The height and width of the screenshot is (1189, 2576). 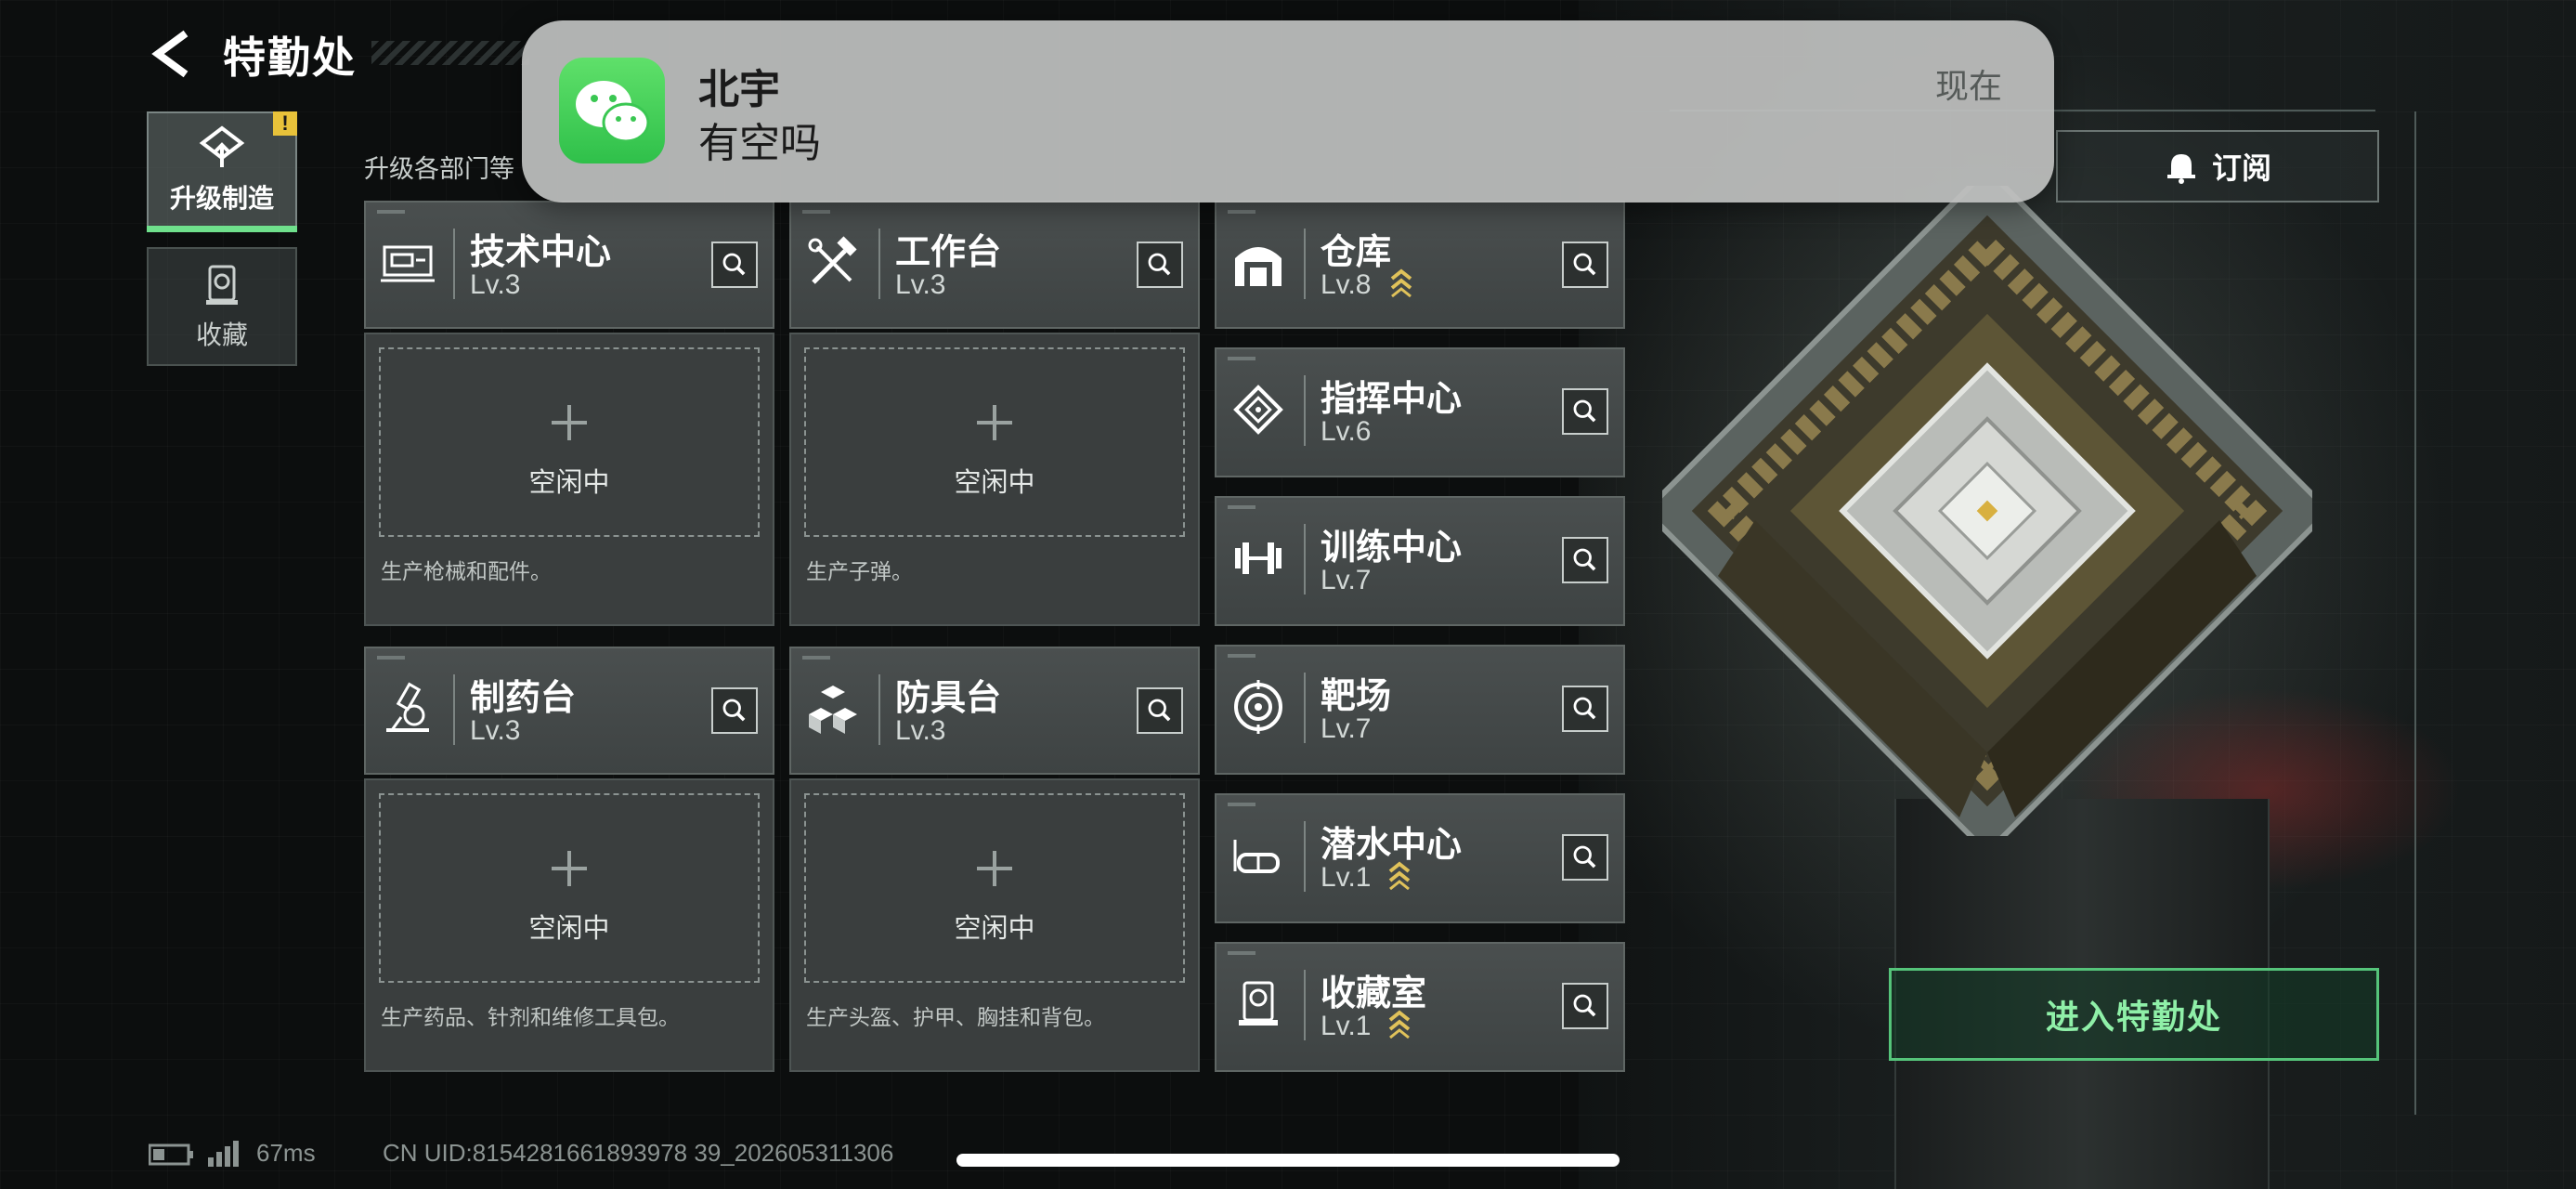 What do you see at coordinates (1392, 845) in the screenshot?
I see `facility-name: 潜水中心` at bounding box center [1392, 845].